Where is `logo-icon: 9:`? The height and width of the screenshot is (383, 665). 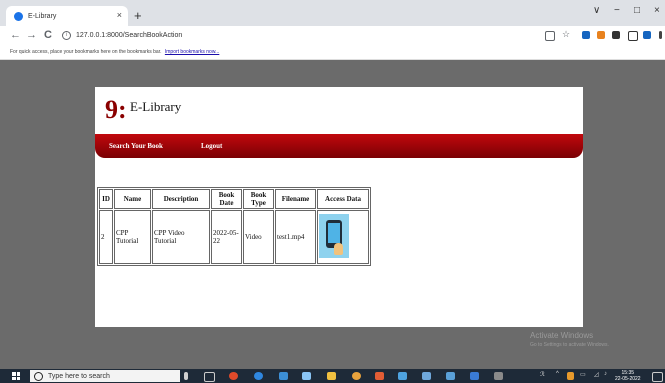 logo-icon: 9: is located at coordinates (116, 109).